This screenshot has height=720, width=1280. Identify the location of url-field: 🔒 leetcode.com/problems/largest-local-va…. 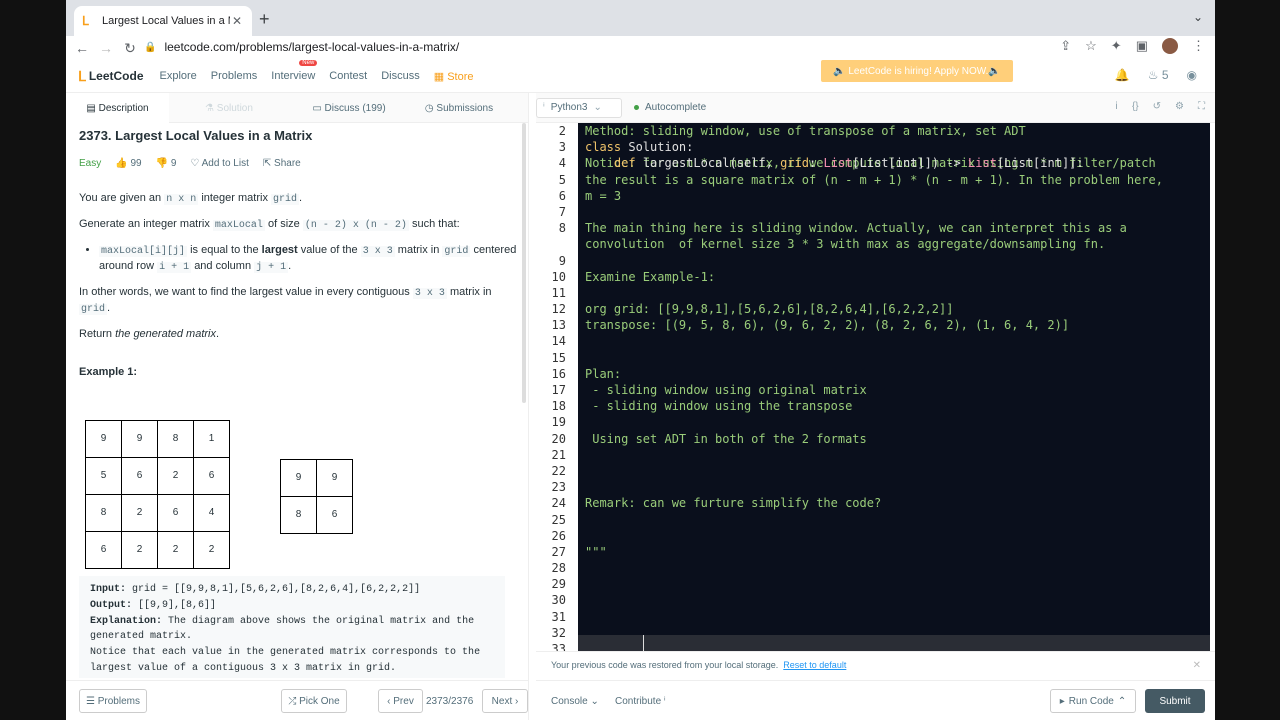
(604, 47).